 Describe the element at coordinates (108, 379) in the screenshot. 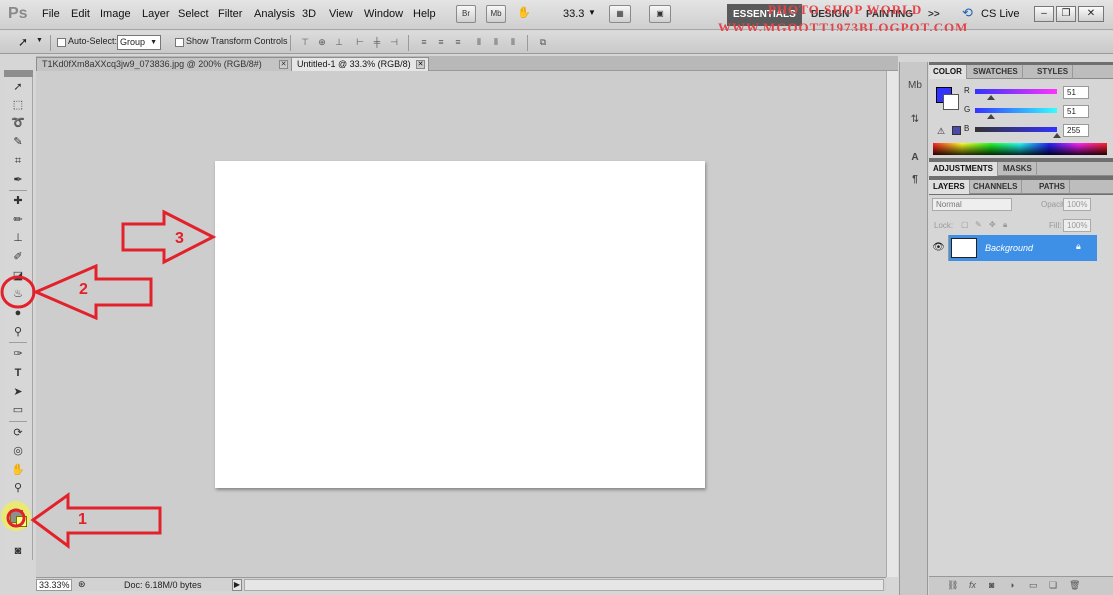

I see `tutorial-annotations` at that location.